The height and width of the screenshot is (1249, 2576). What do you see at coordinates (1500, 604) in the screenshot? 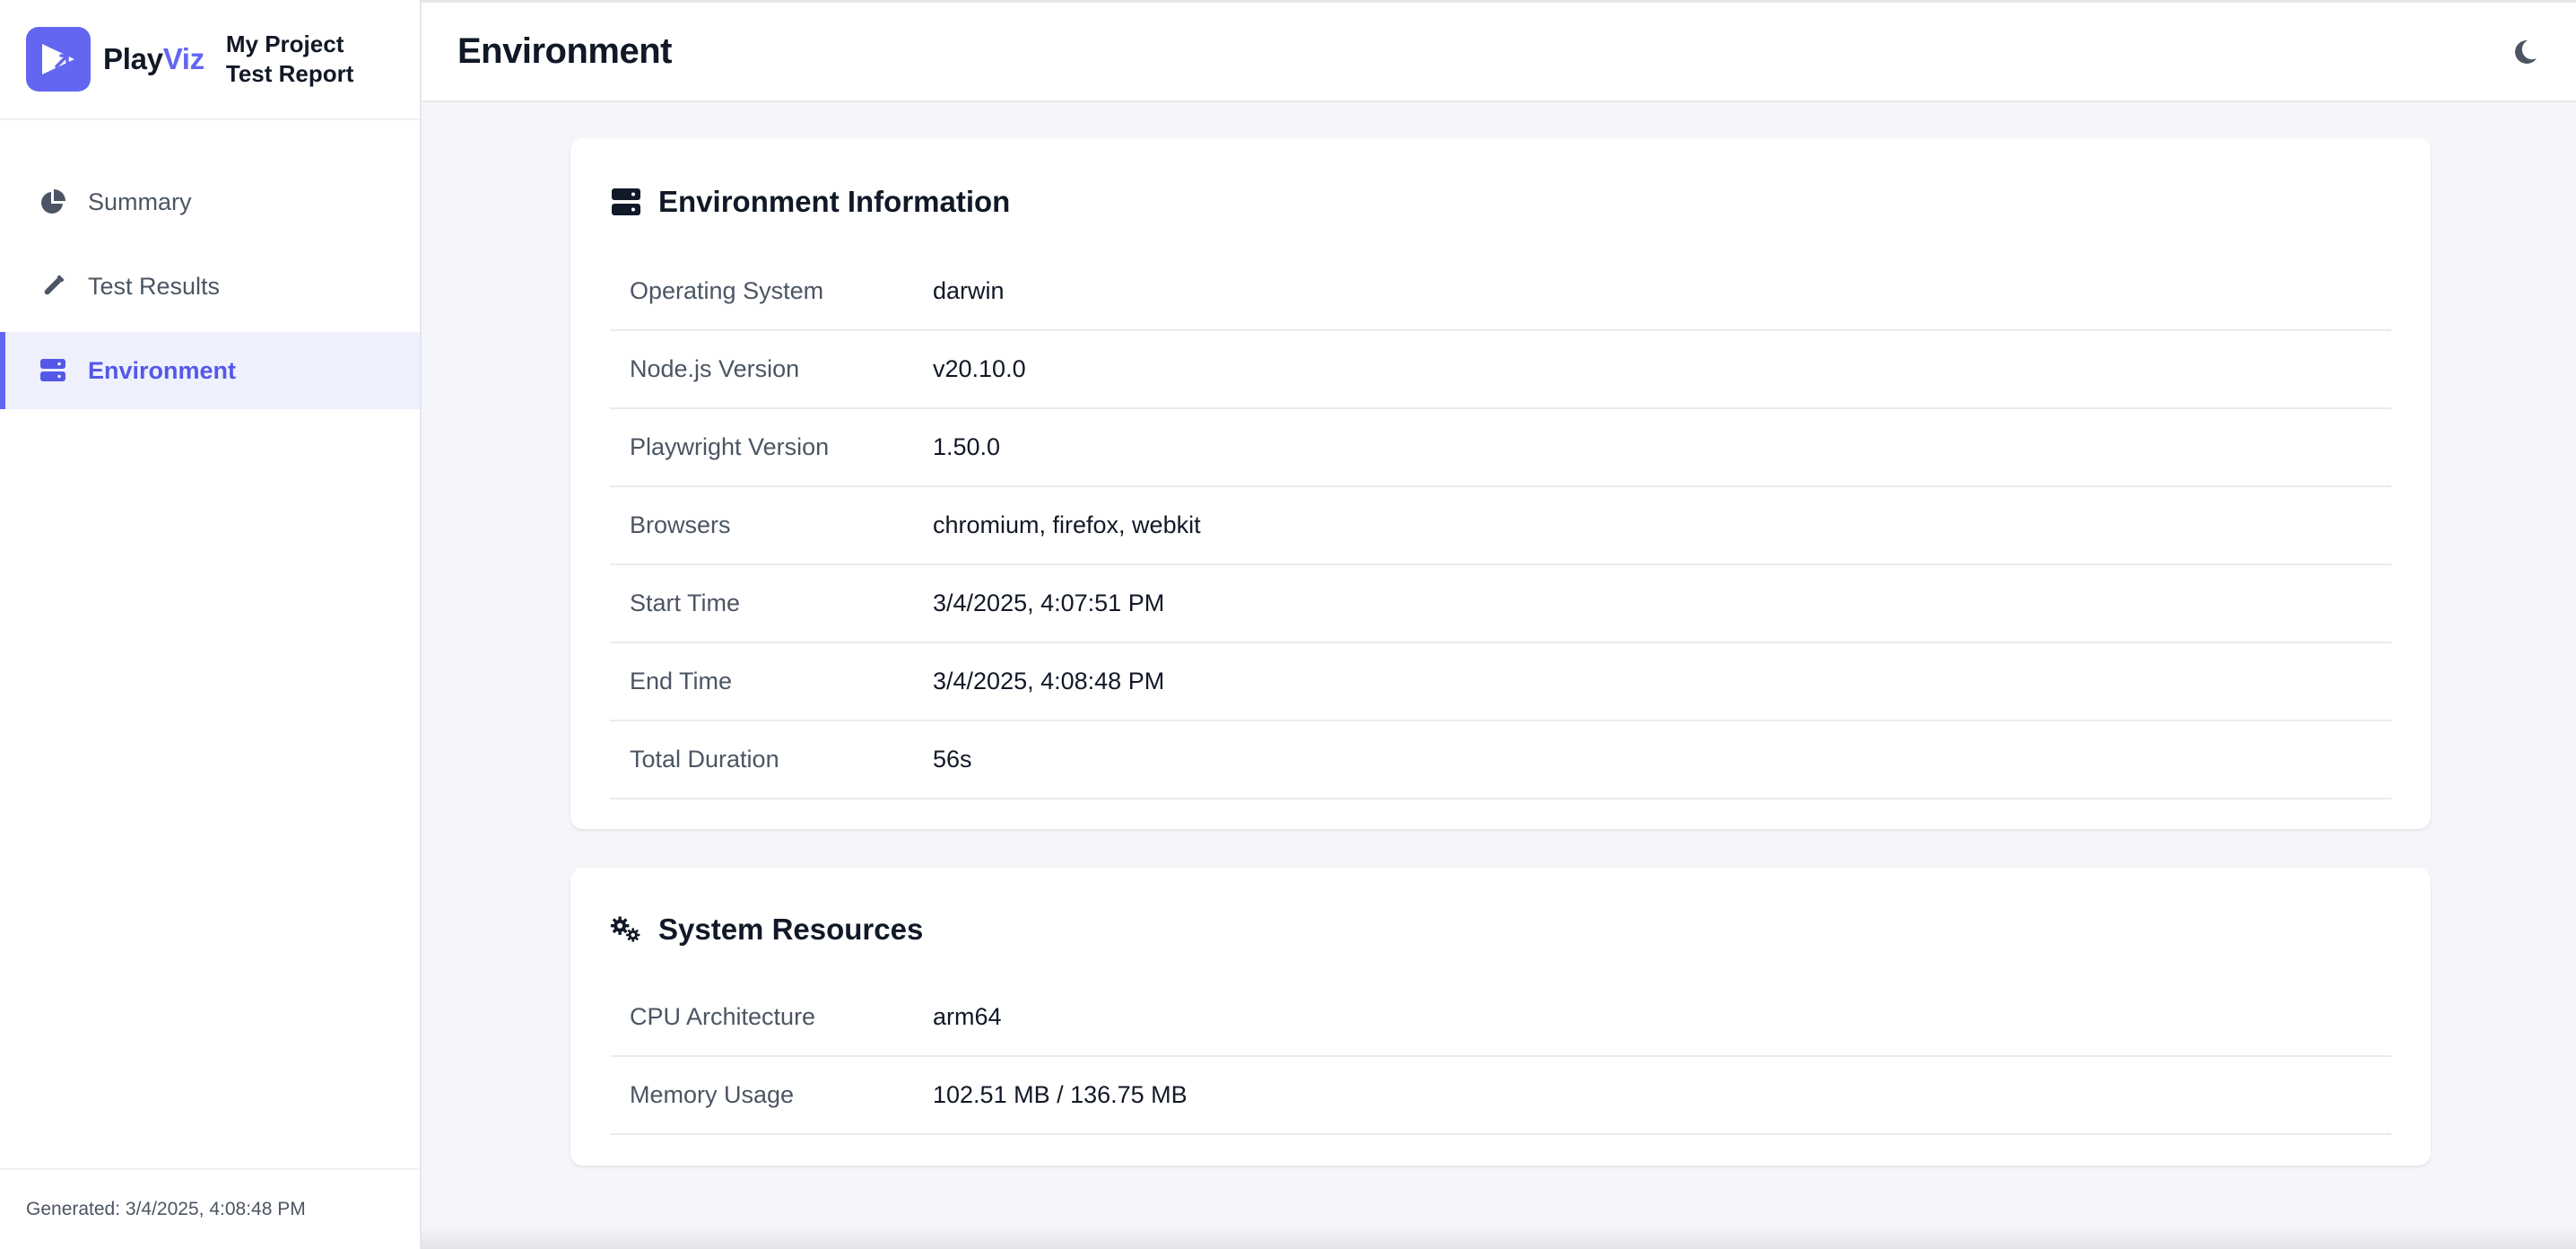
I see `info-row: Start Time 3/4/2025, 4:07:51 PM` at bounding box center [1500, 604].